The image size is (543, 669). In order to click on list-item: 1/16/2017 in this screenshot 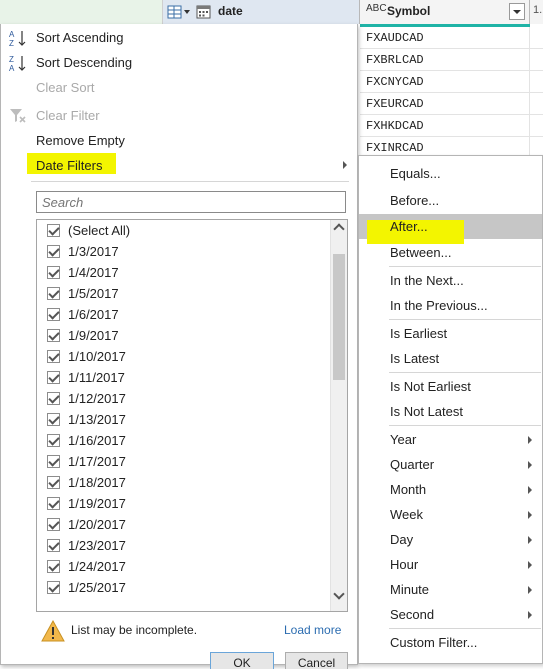, I will do `click(187, 440)`.